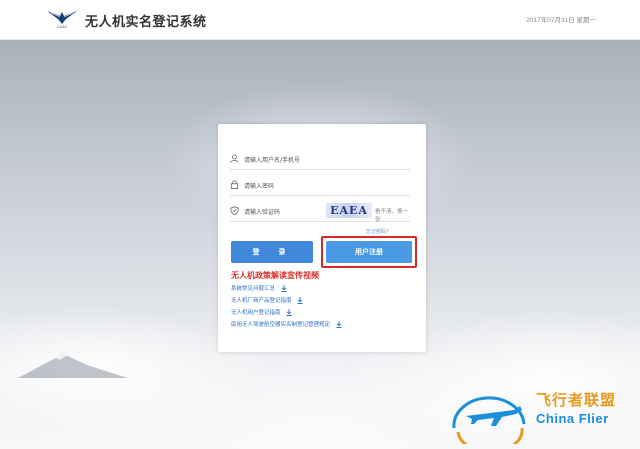 This screenshot has width=640, height=449. What do you see at coordinates (275, 275) in the screenshot?
I see `policy-video-link: 无人机政策解读宣传视频` at bounding box center [275, 275].